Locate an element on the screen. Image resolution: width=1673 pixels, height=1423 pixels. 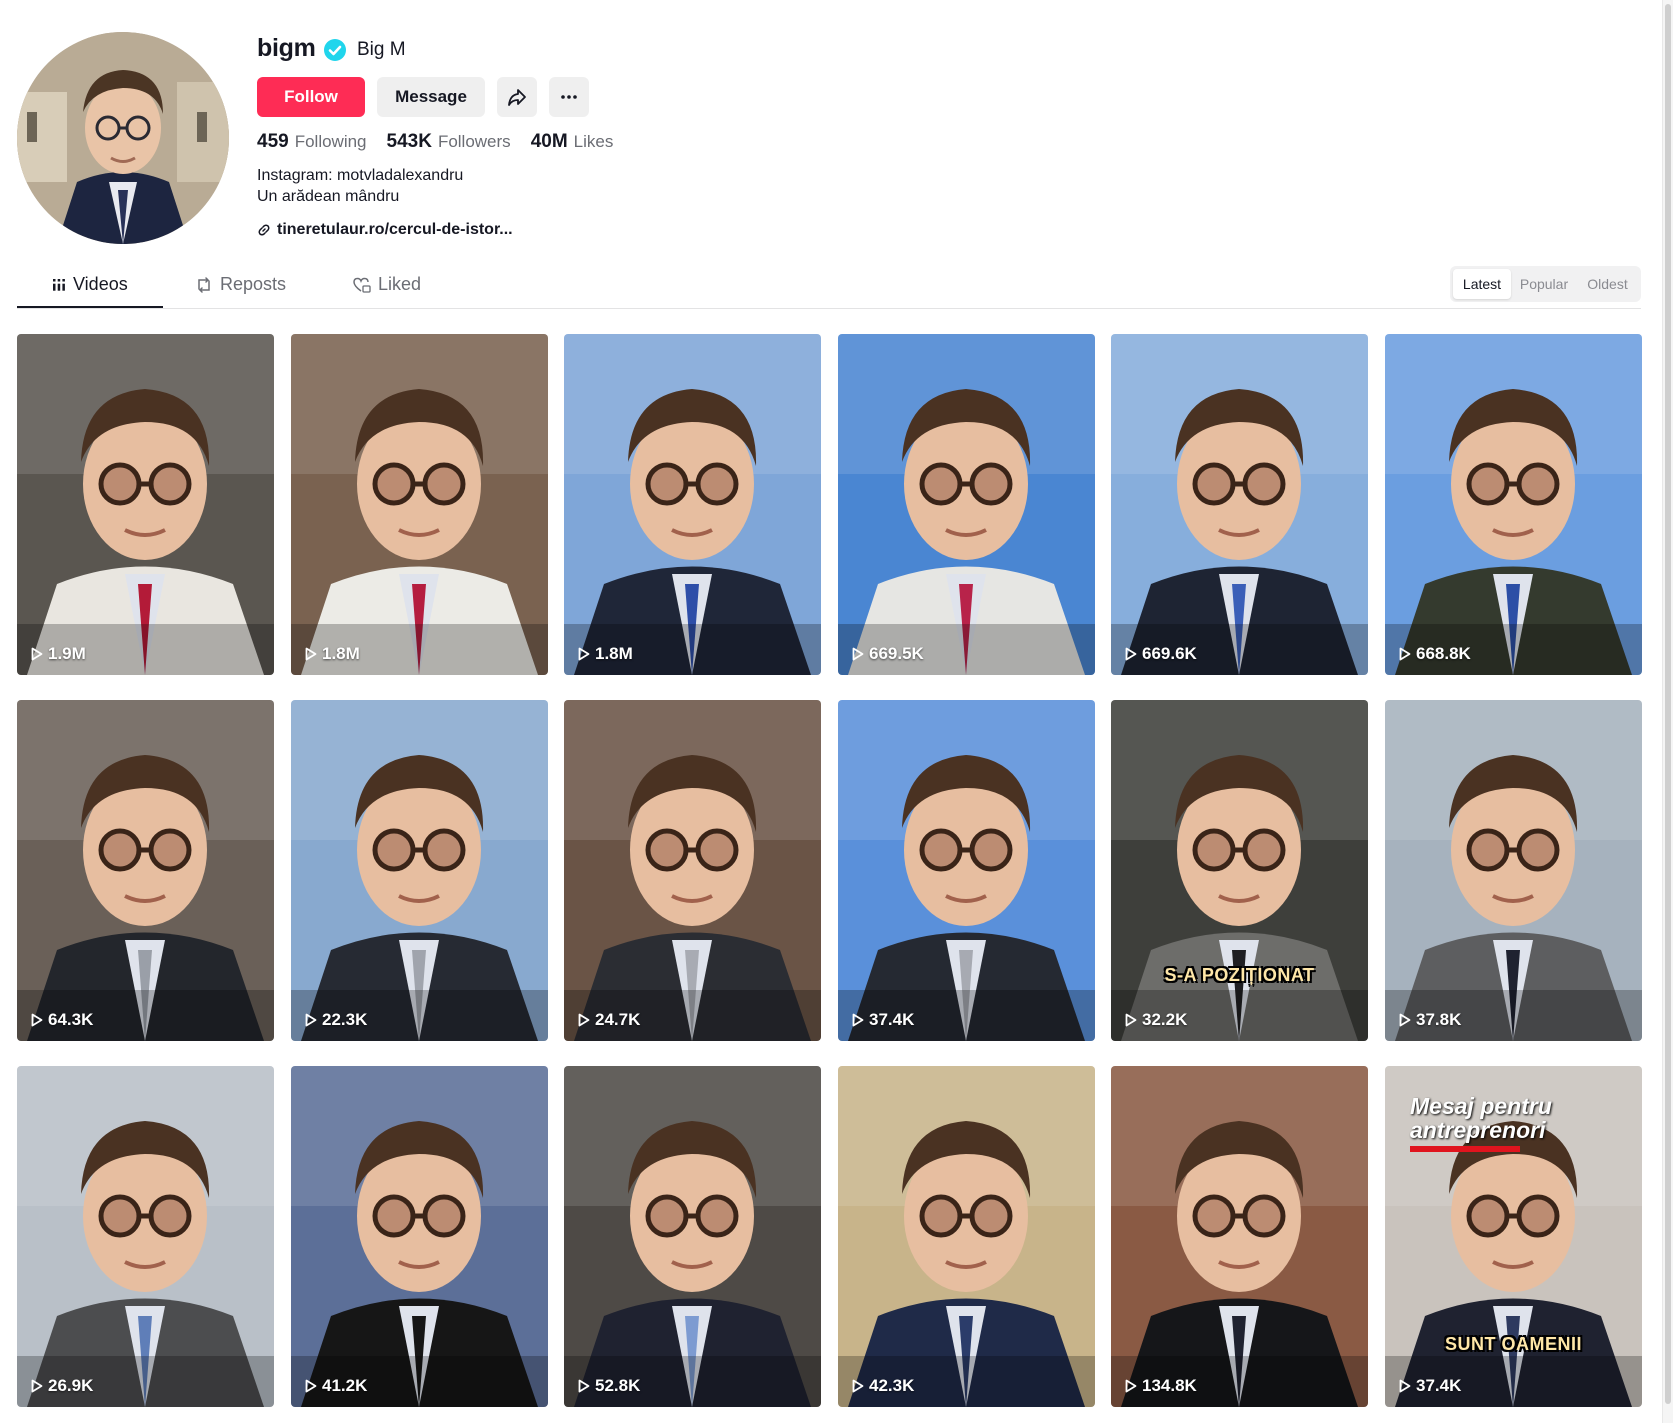
view-count-text: 1.8M is located at coordinates (614, 653).